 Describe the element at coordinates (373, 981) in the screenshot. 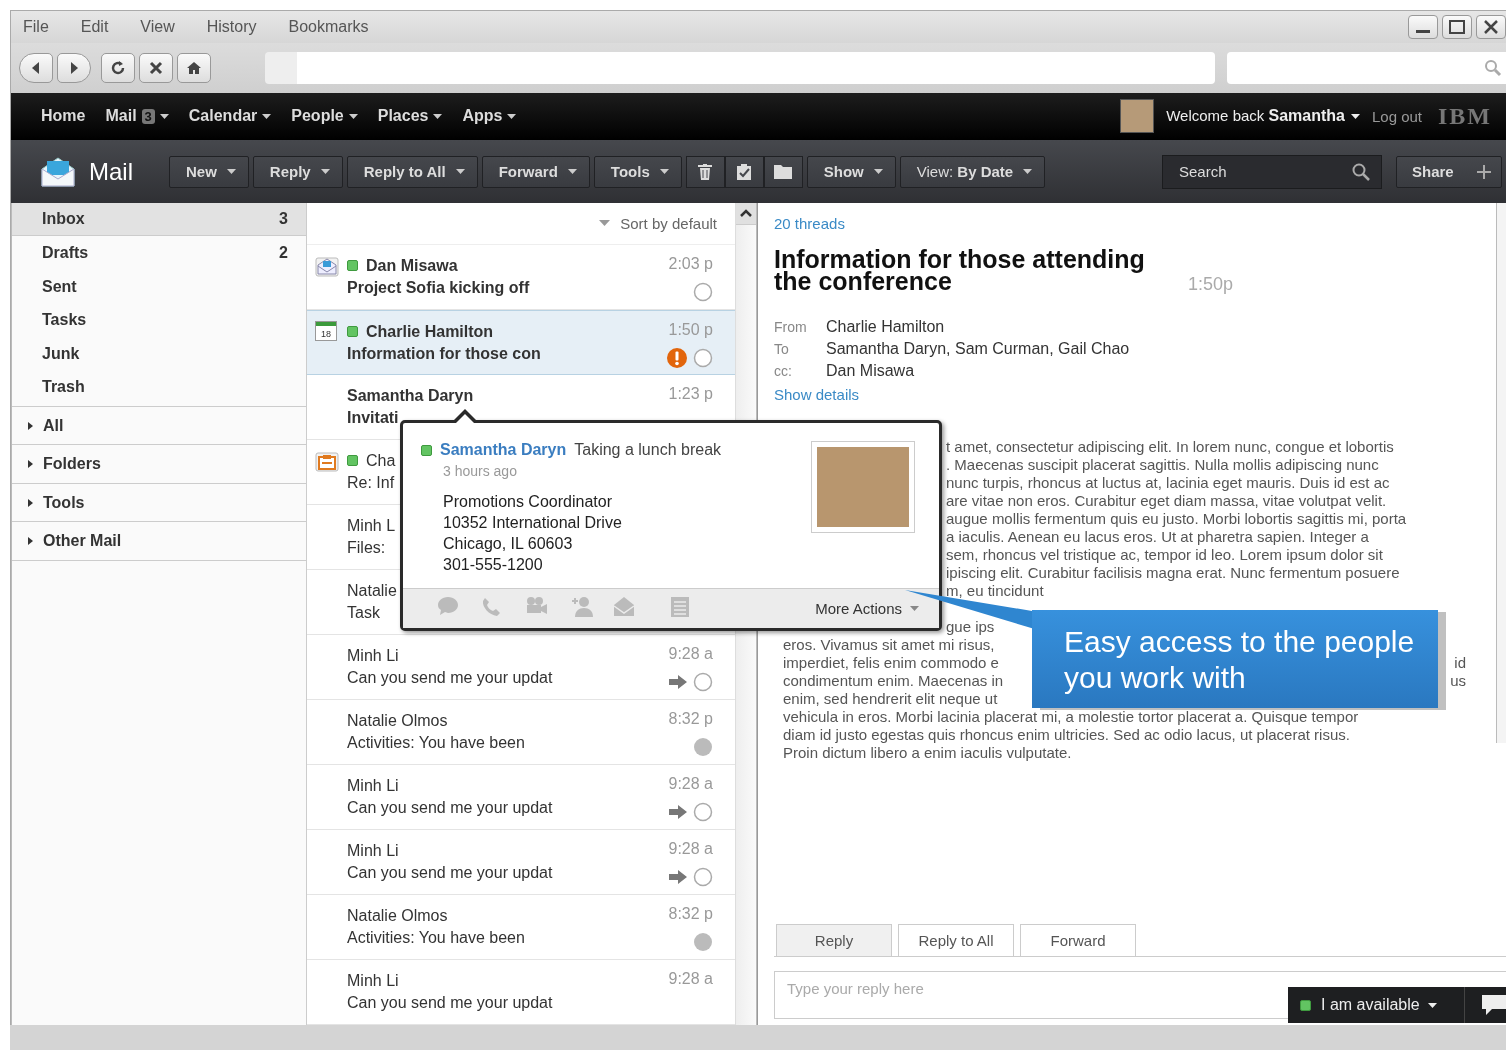

I see `sender-name: Minh Li` at that location.